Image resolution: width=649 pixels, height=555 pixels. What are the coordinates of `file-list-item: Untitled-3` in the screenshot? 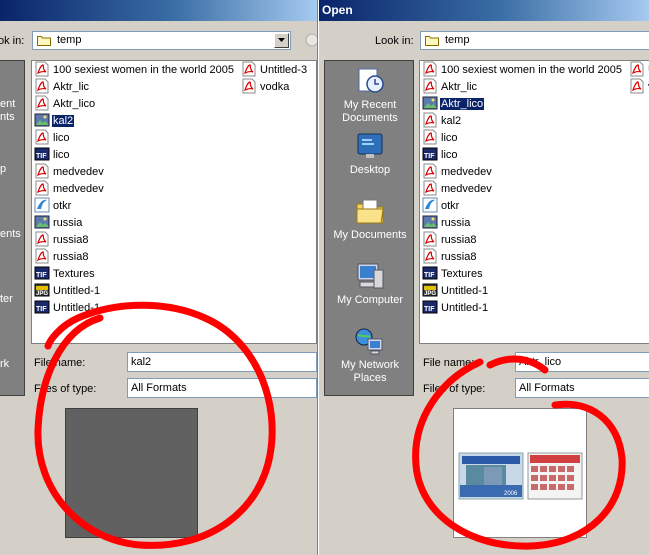 It's located at (274, 70).